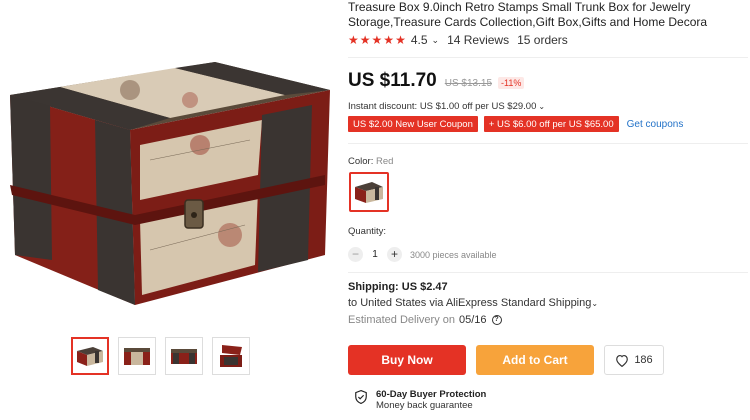  Describe the element at coordinates (468, 83) in the screenshot. I see `original-price: US $13.15` at that location.